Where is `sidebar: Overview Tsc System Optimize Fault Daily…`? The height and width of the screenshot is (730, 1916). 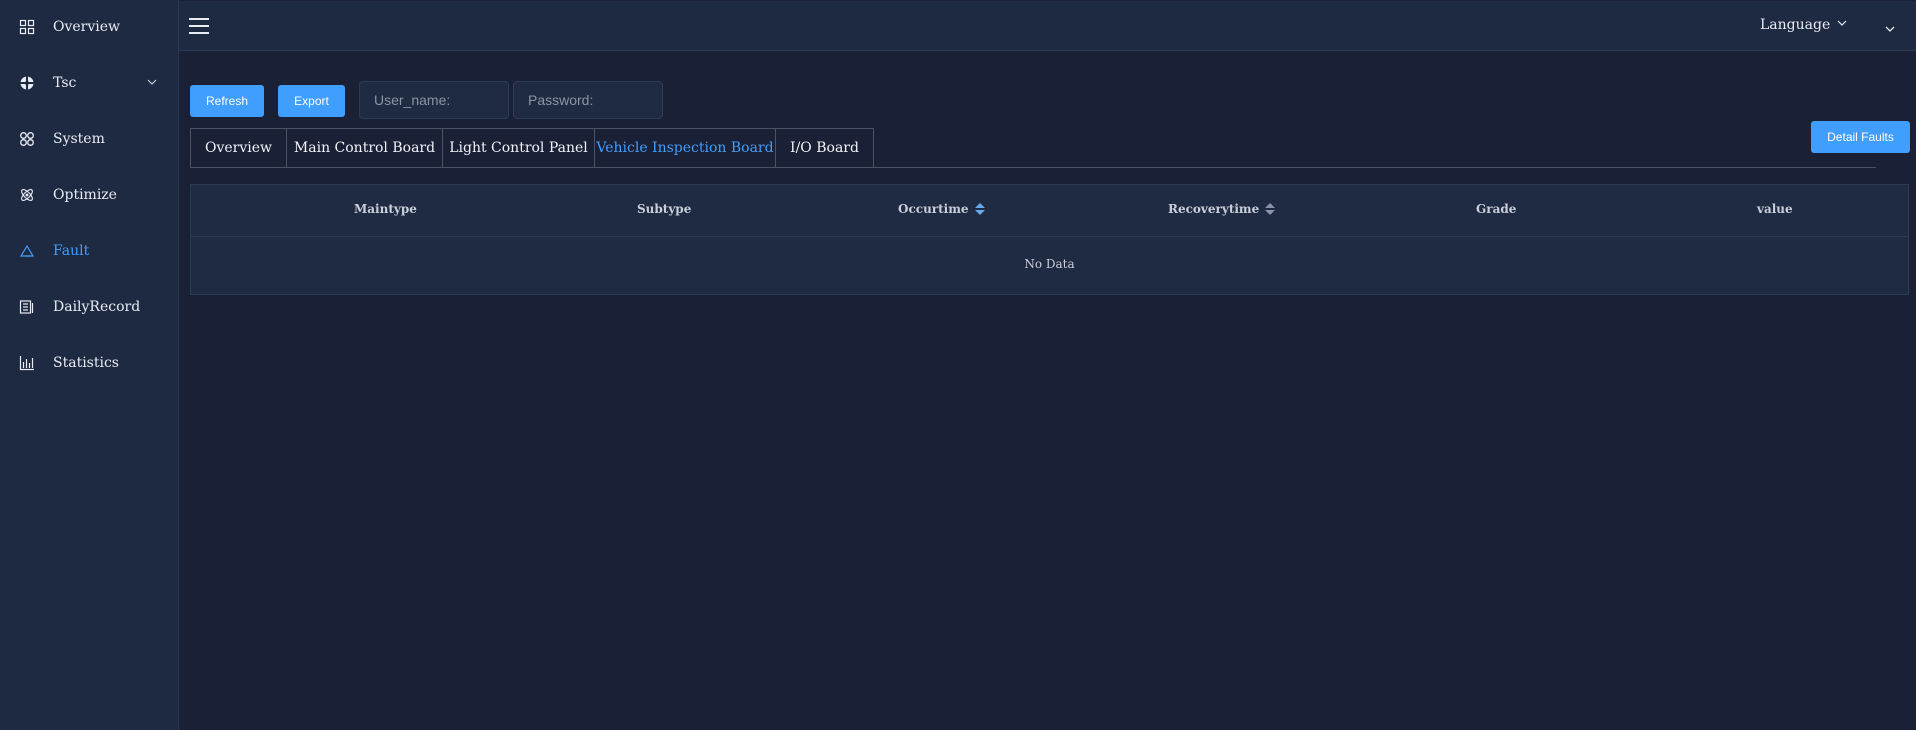
sidebar: Overview Tsc System Optimize Fault Daily… is located at coordinates (89, 365).